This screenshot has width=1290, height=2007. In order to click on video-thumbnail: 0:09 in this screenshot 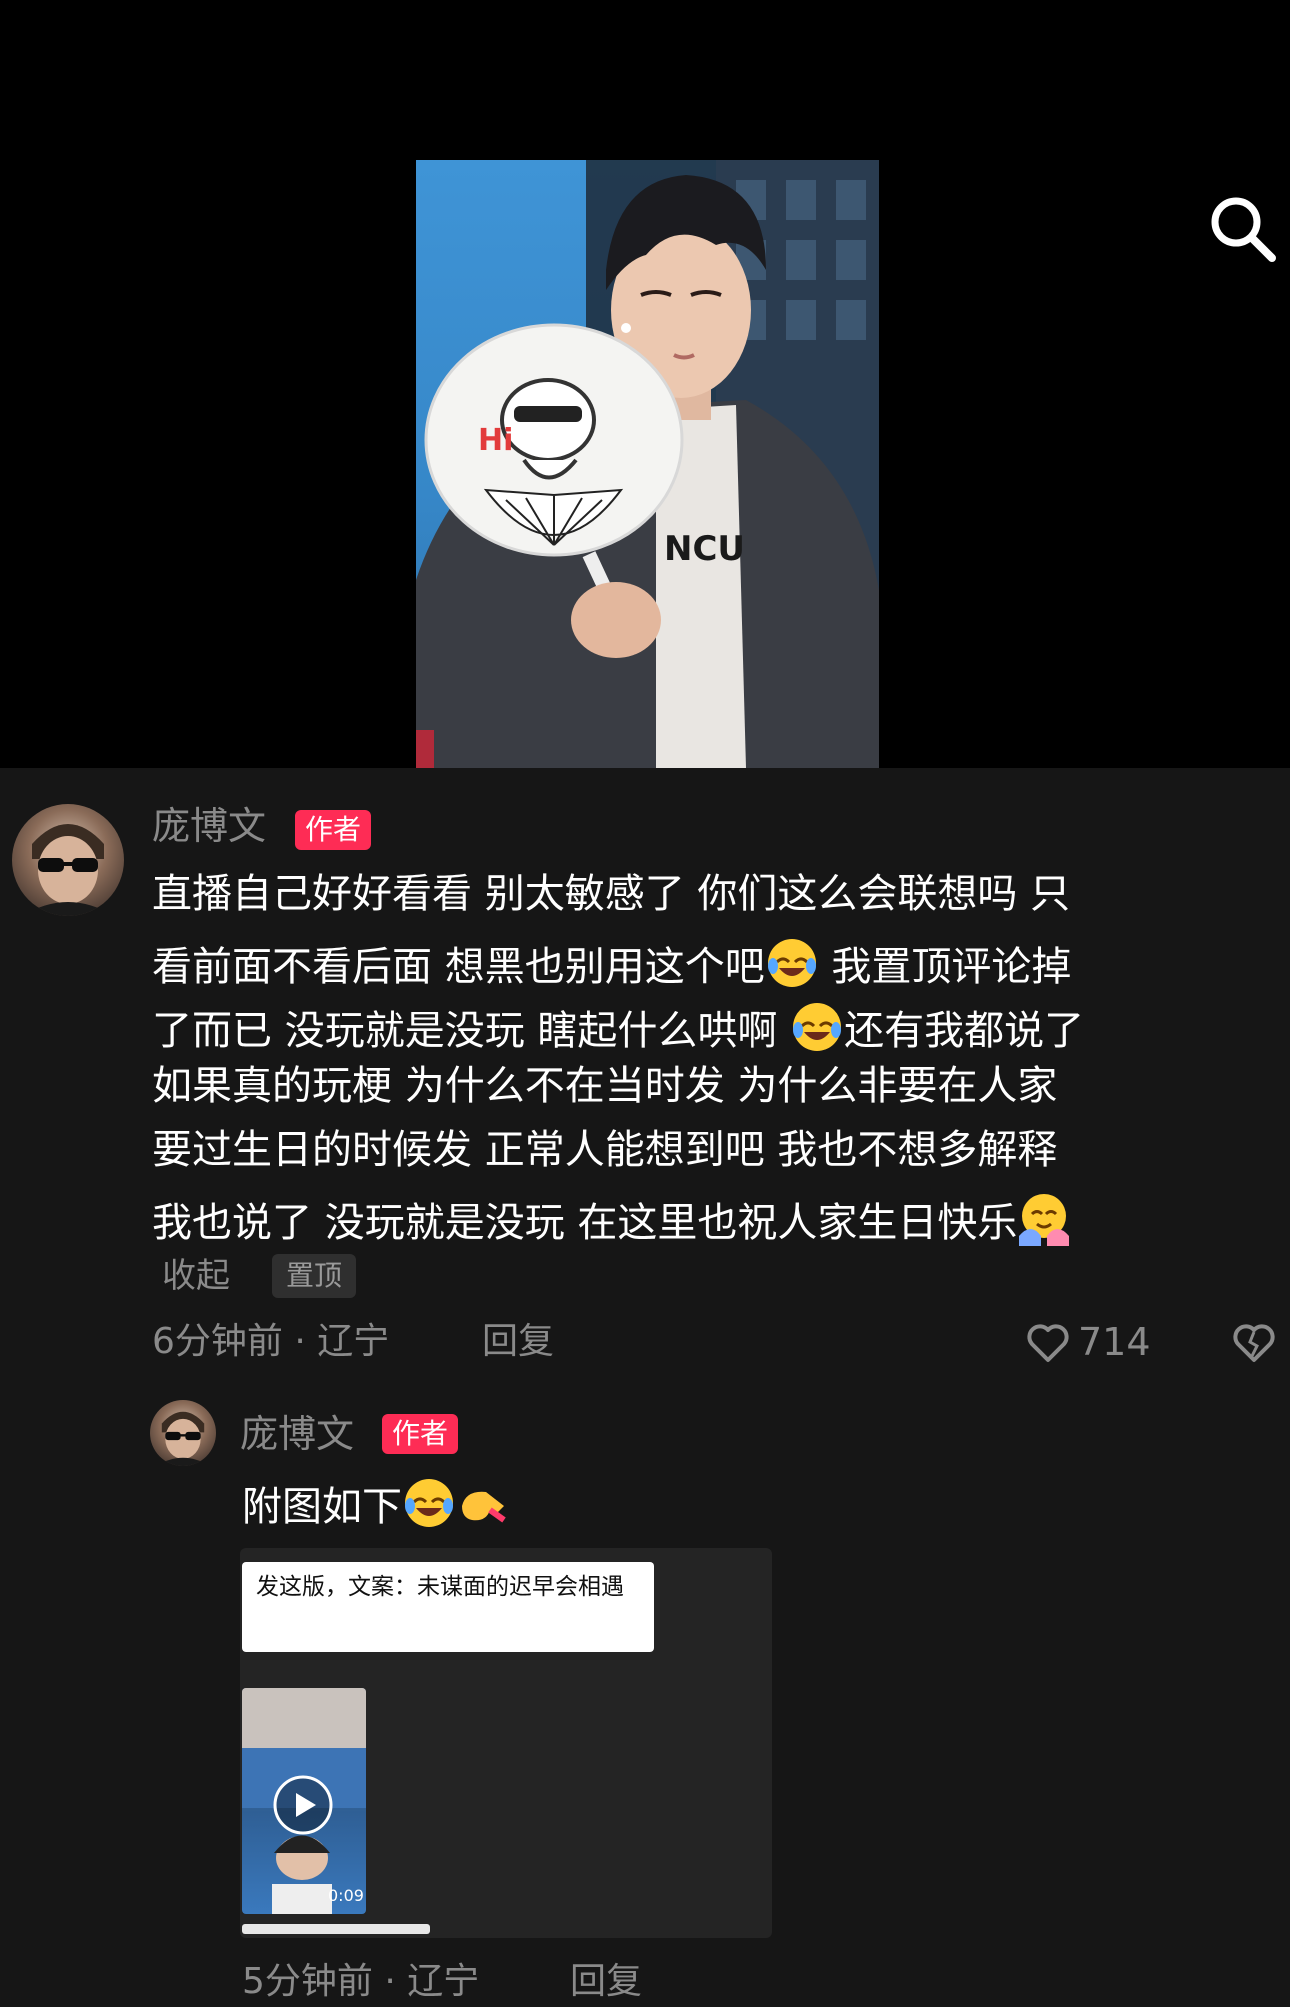, I will do `click(304, 1801)`.